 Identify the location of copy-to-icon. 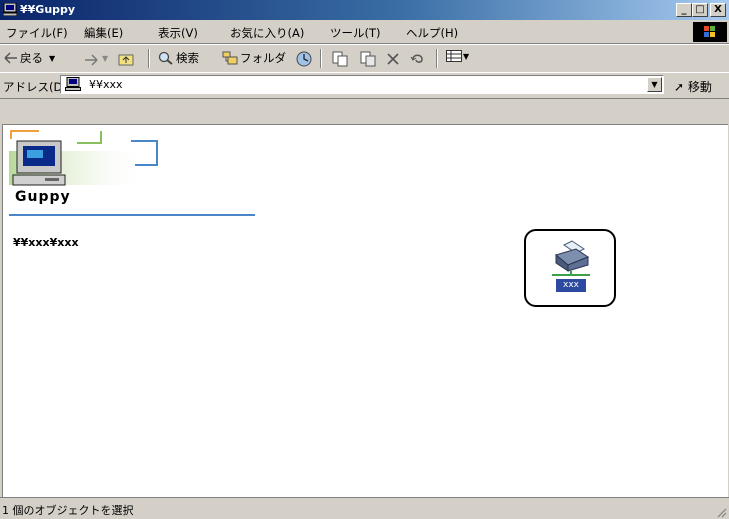
(368, 59).